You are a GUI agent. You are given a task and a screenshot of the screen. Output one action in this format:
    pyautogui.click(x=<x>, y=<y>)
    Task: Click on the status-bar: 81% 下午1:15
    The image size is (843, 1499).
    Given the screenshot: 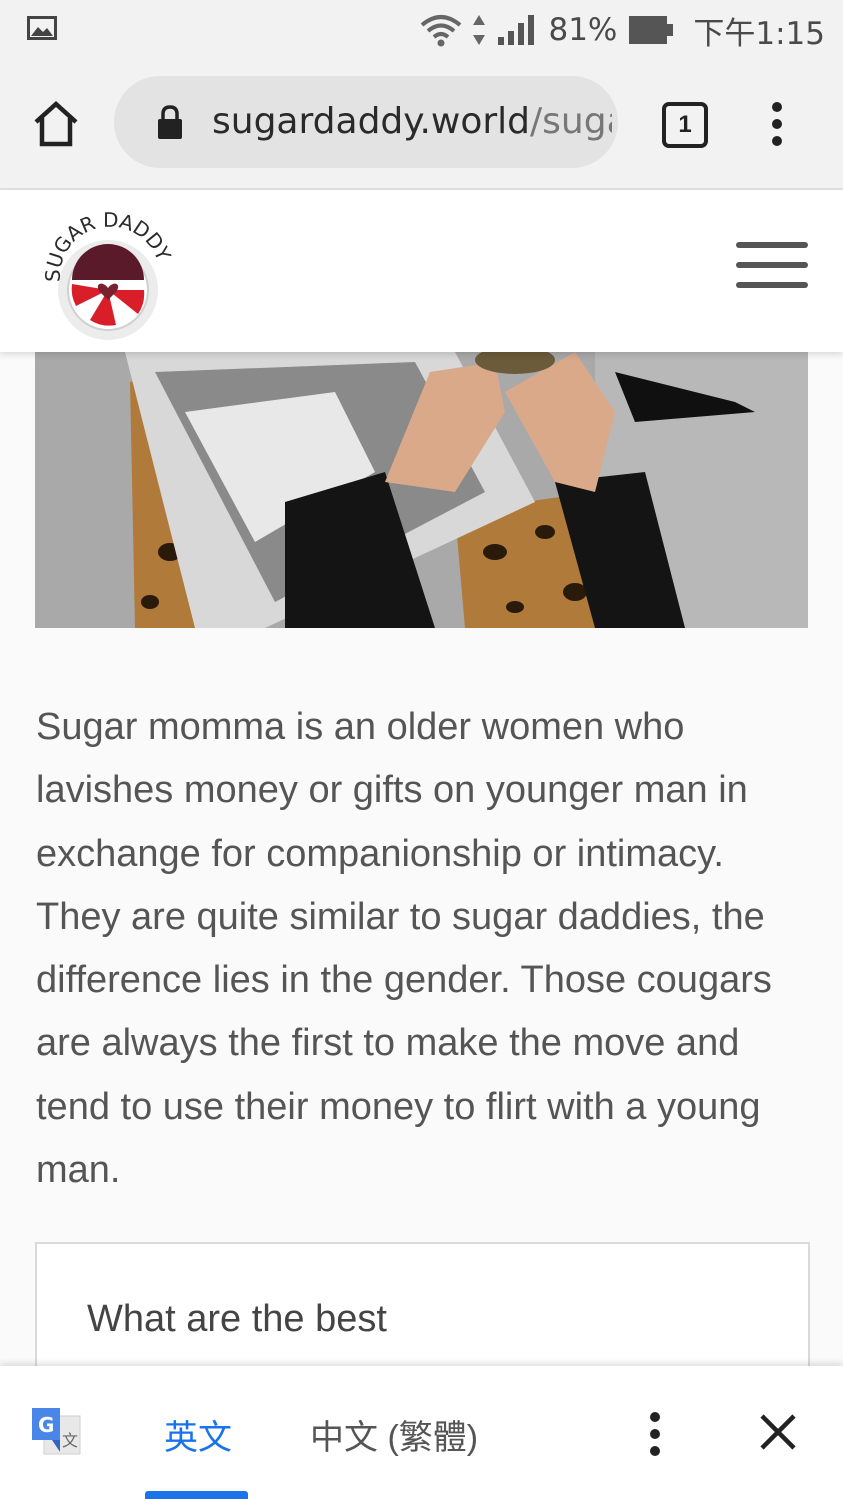 What is the action you would take?
    pyautogui.click(x=421, y=31)
    